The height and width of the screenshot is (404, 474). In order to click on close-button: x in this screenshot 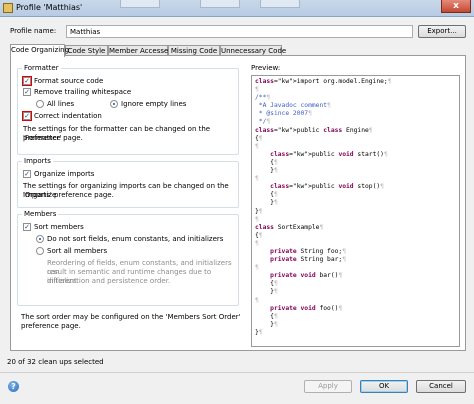, I will do `click(456, 6)`.